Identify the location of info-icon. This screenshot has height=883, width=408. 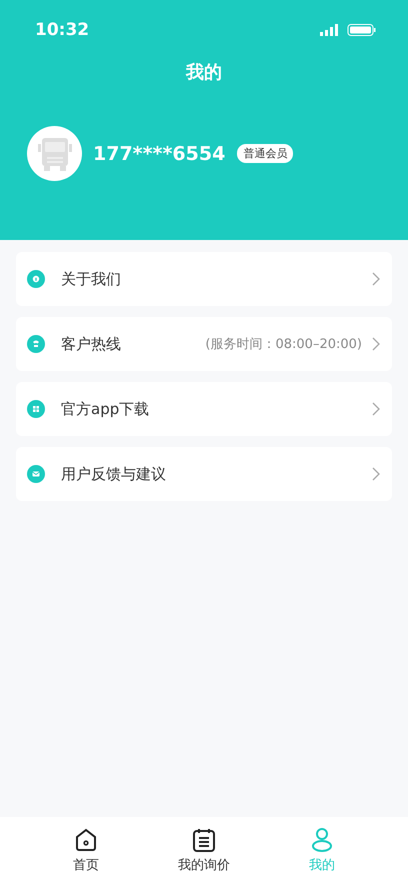
(36, 279).